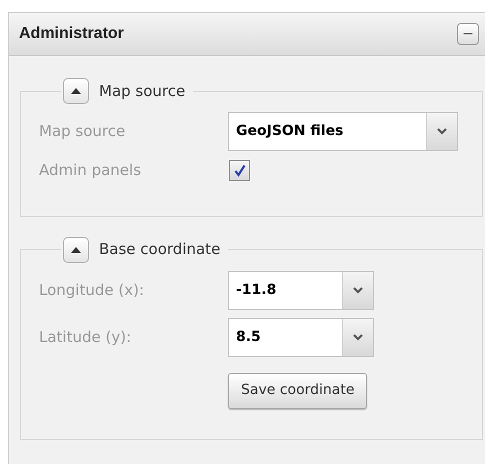 The width and height of the screenshot is (485, 464). Describe the element at coordinates (160, 249) in the screenshot. I see `section-title: Base coordinate` at that location.